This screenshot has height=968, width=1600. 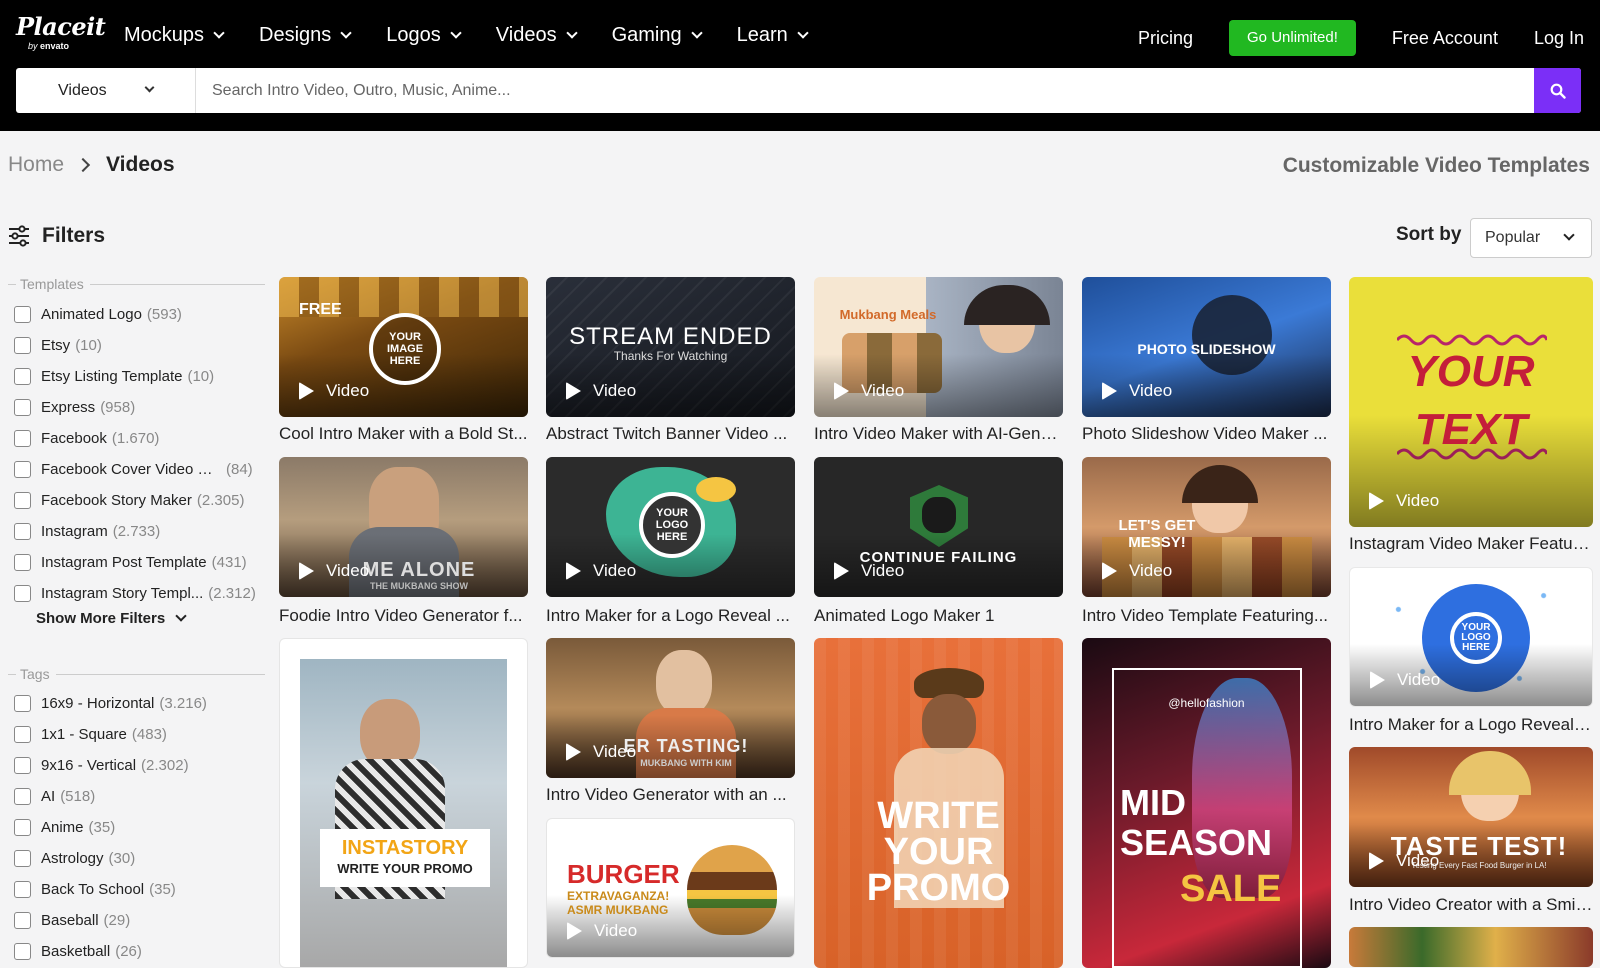 I want to click on nav-logos: Logos, so click(x=424, y=35).